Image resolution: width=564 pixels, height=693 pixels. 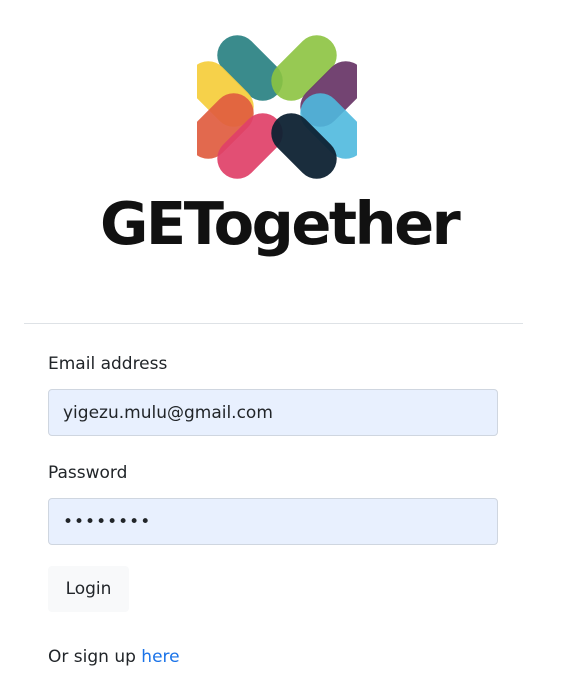 I want to click on signup-prompt: Or sign up here, so click(x=114, y=657).